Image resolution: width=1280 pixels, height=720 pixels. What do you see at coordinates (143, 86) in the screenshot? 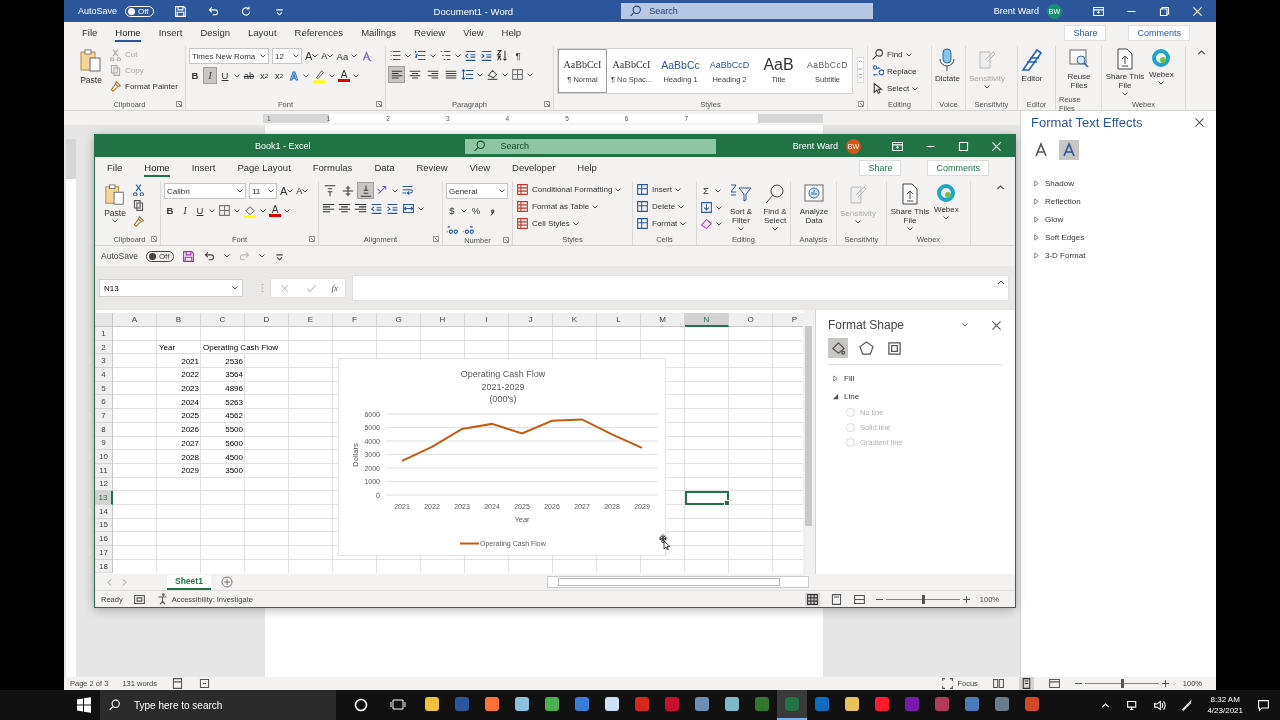
I see `format-painter-button: Format Painter` at bounding box center [143, 86].